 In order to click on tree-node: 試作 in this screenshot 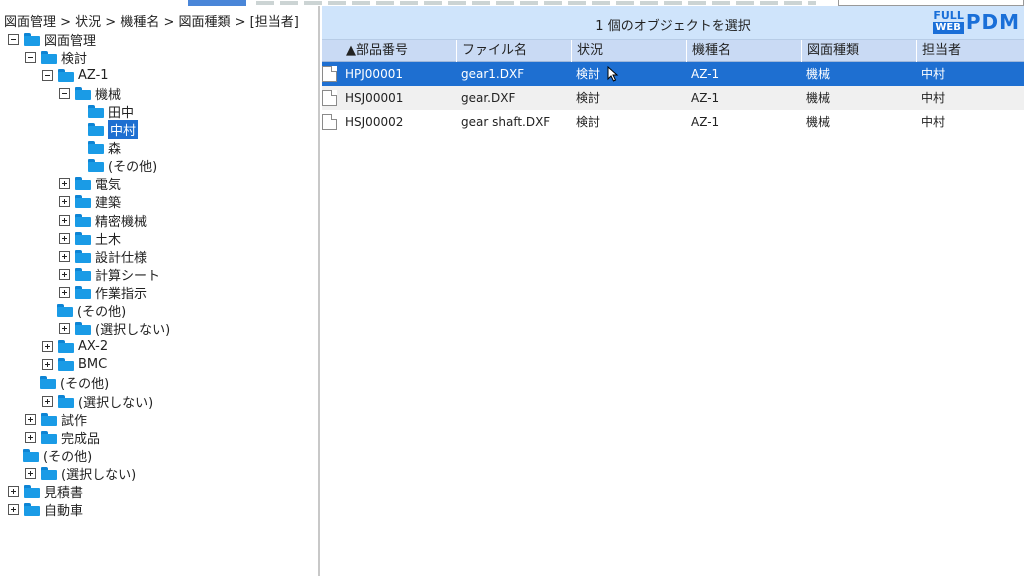, I will do `click(56, 419)`.